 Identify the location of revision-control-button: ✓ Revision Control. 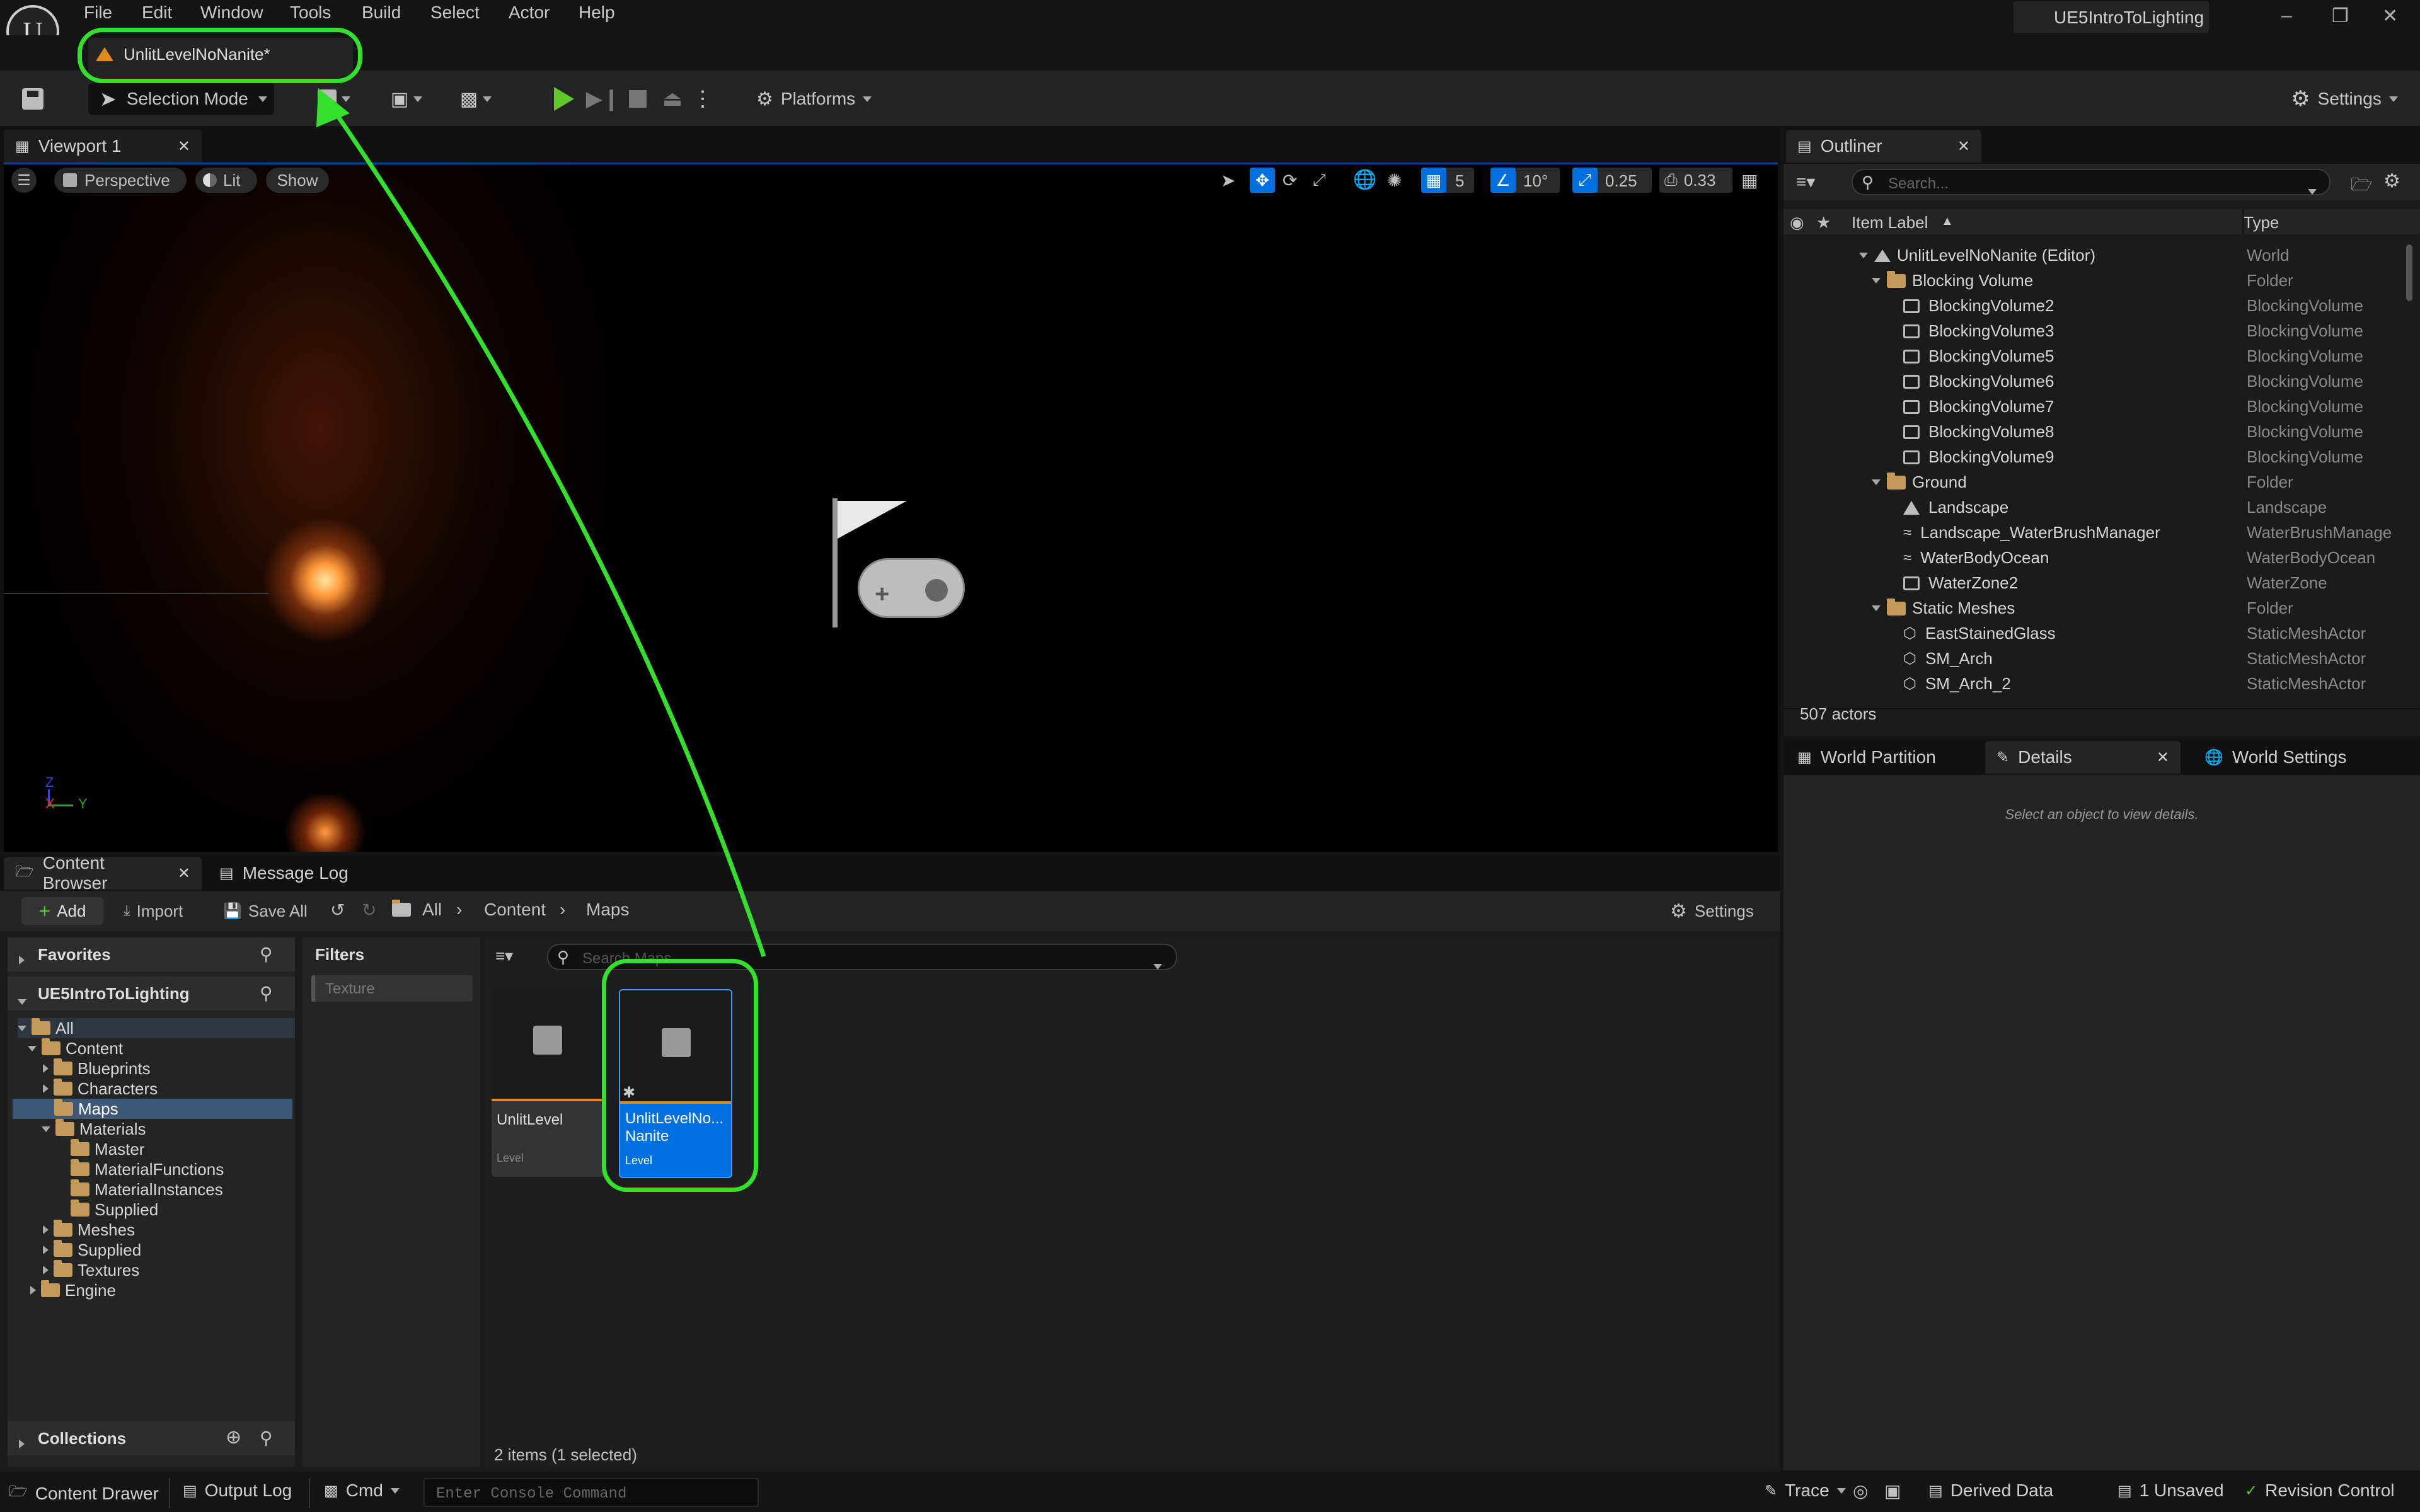
(2320, 1490).